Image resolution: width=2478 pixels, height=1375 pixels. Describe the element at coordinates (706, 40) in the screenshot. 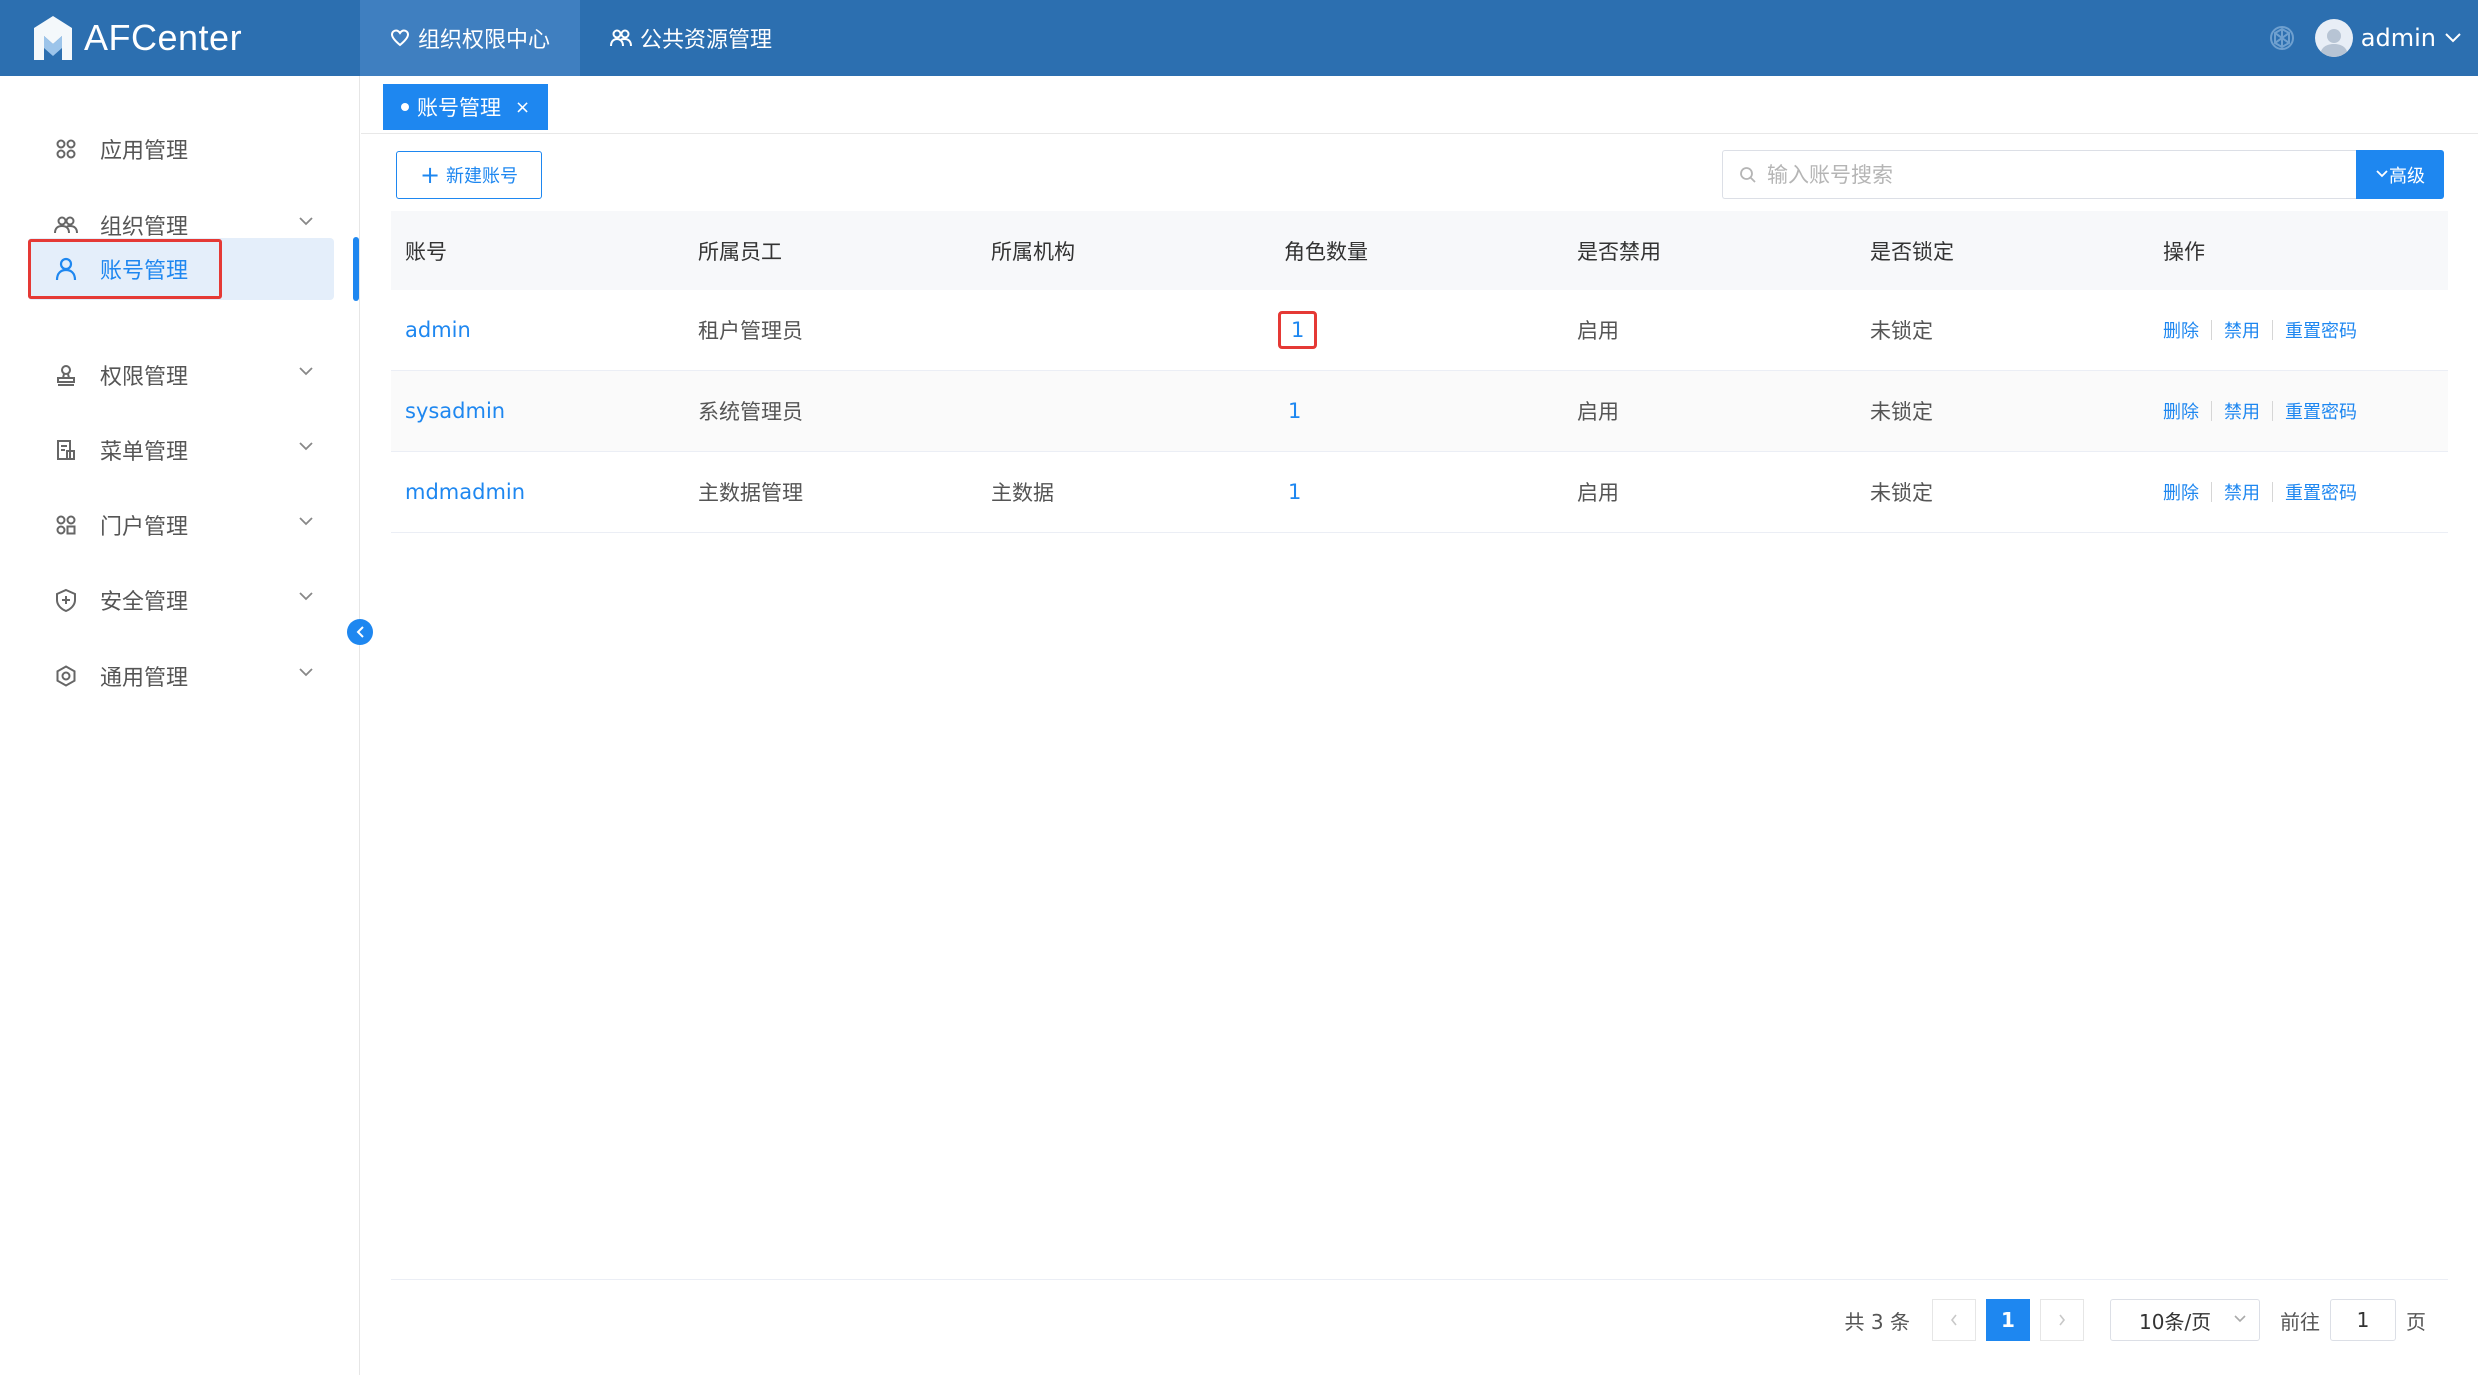

I see `topnav-label: 公共资源管理` at that location.